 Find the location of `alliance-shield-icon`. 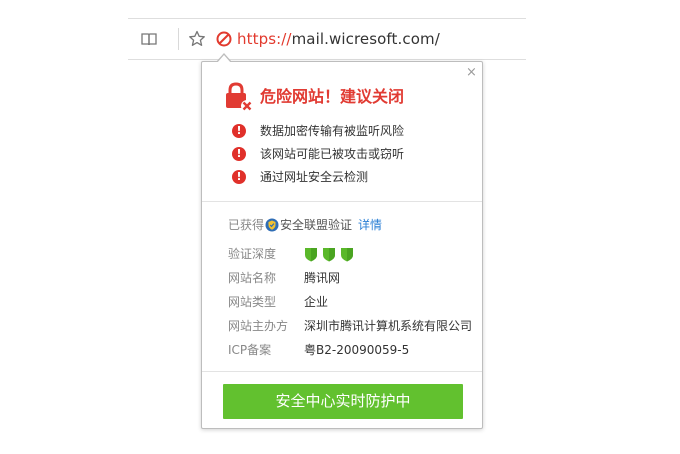

alliance-shield-icon is located at coordinates (272, 225).